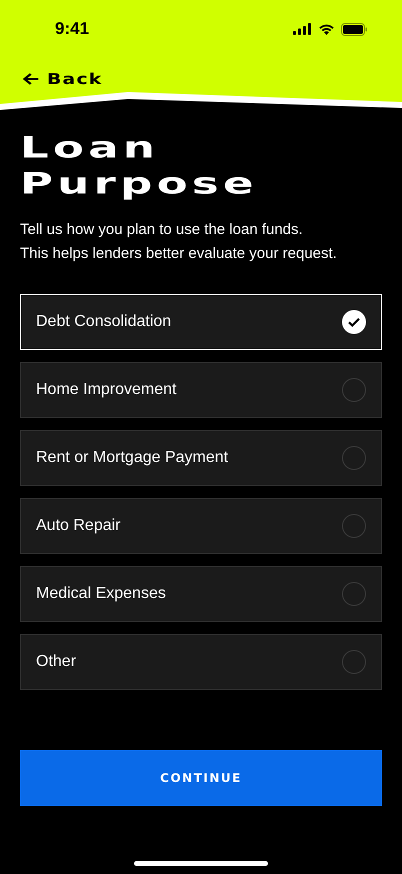 Image resolution: width=402 pixels, height=874 pixels. I want to click on back-button: Back, so click(62, 79).